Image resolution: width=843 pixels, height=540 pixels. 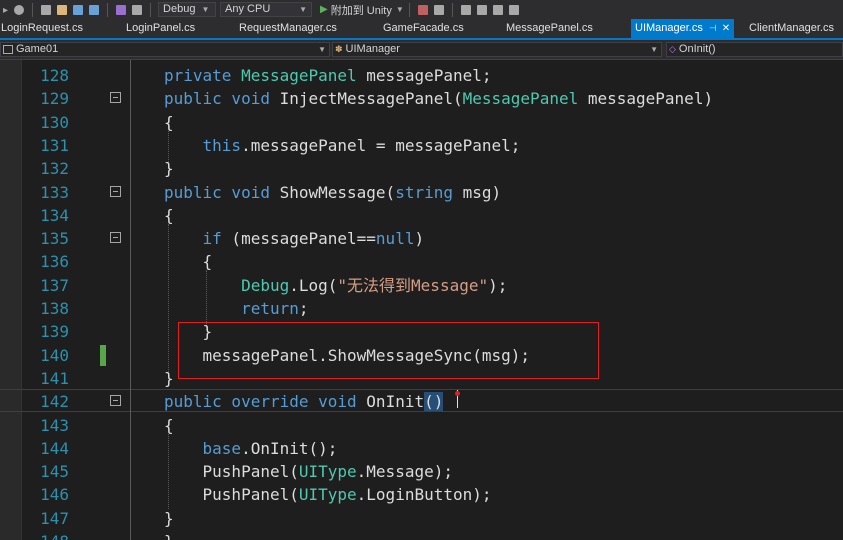 What do you see at coordinates (54, 239) in the screenshot?
I see `line-number: 135` at bounding box center [54, 239].